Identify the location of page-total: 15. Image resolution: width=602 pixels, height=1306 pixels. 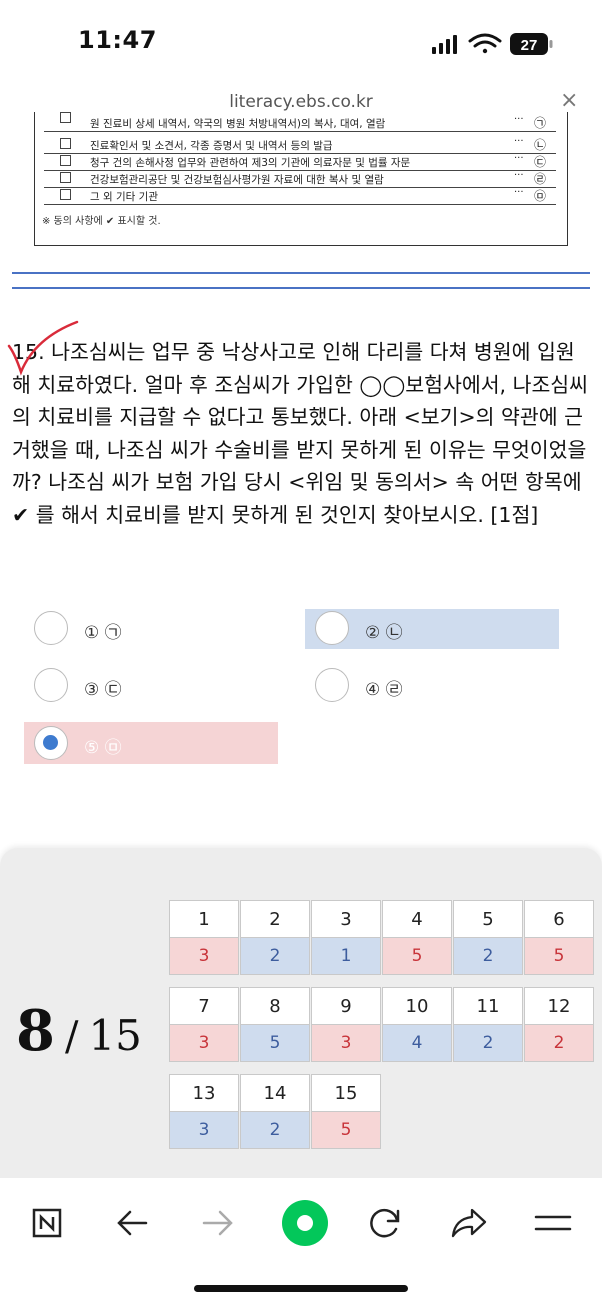
(115, 1035).